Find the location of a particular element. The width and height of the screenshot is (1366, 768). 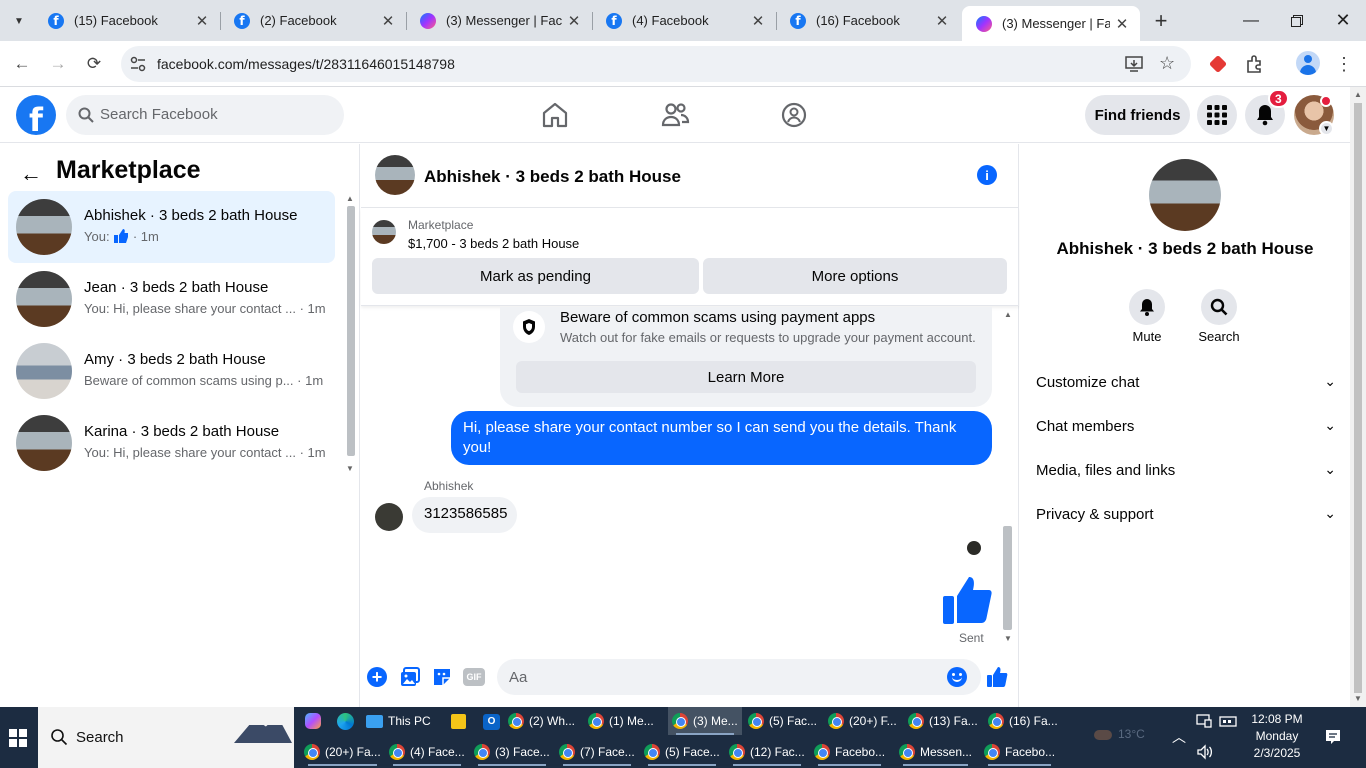

network-icon is located at coordinates (1228, 721).